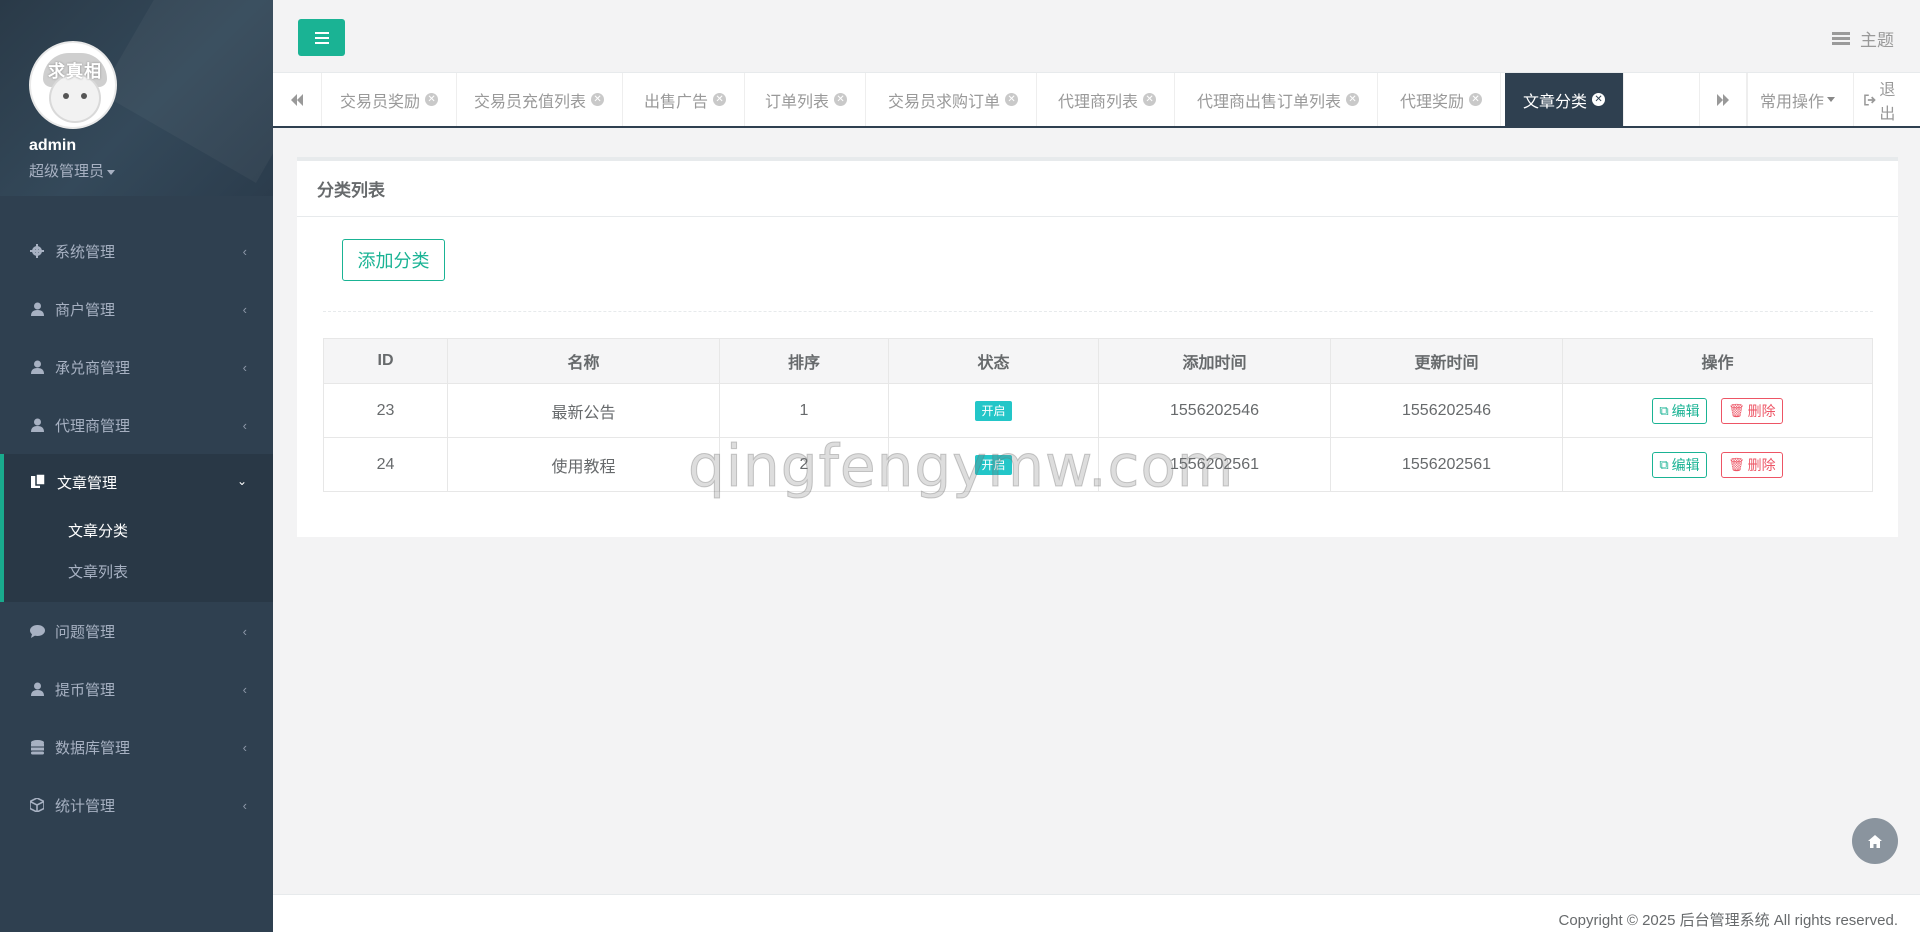  What do you see at coordinates (530, 102) in the screenshot?
I see `tab-label: 交易员充值列表` at bounding box center [530, 102].